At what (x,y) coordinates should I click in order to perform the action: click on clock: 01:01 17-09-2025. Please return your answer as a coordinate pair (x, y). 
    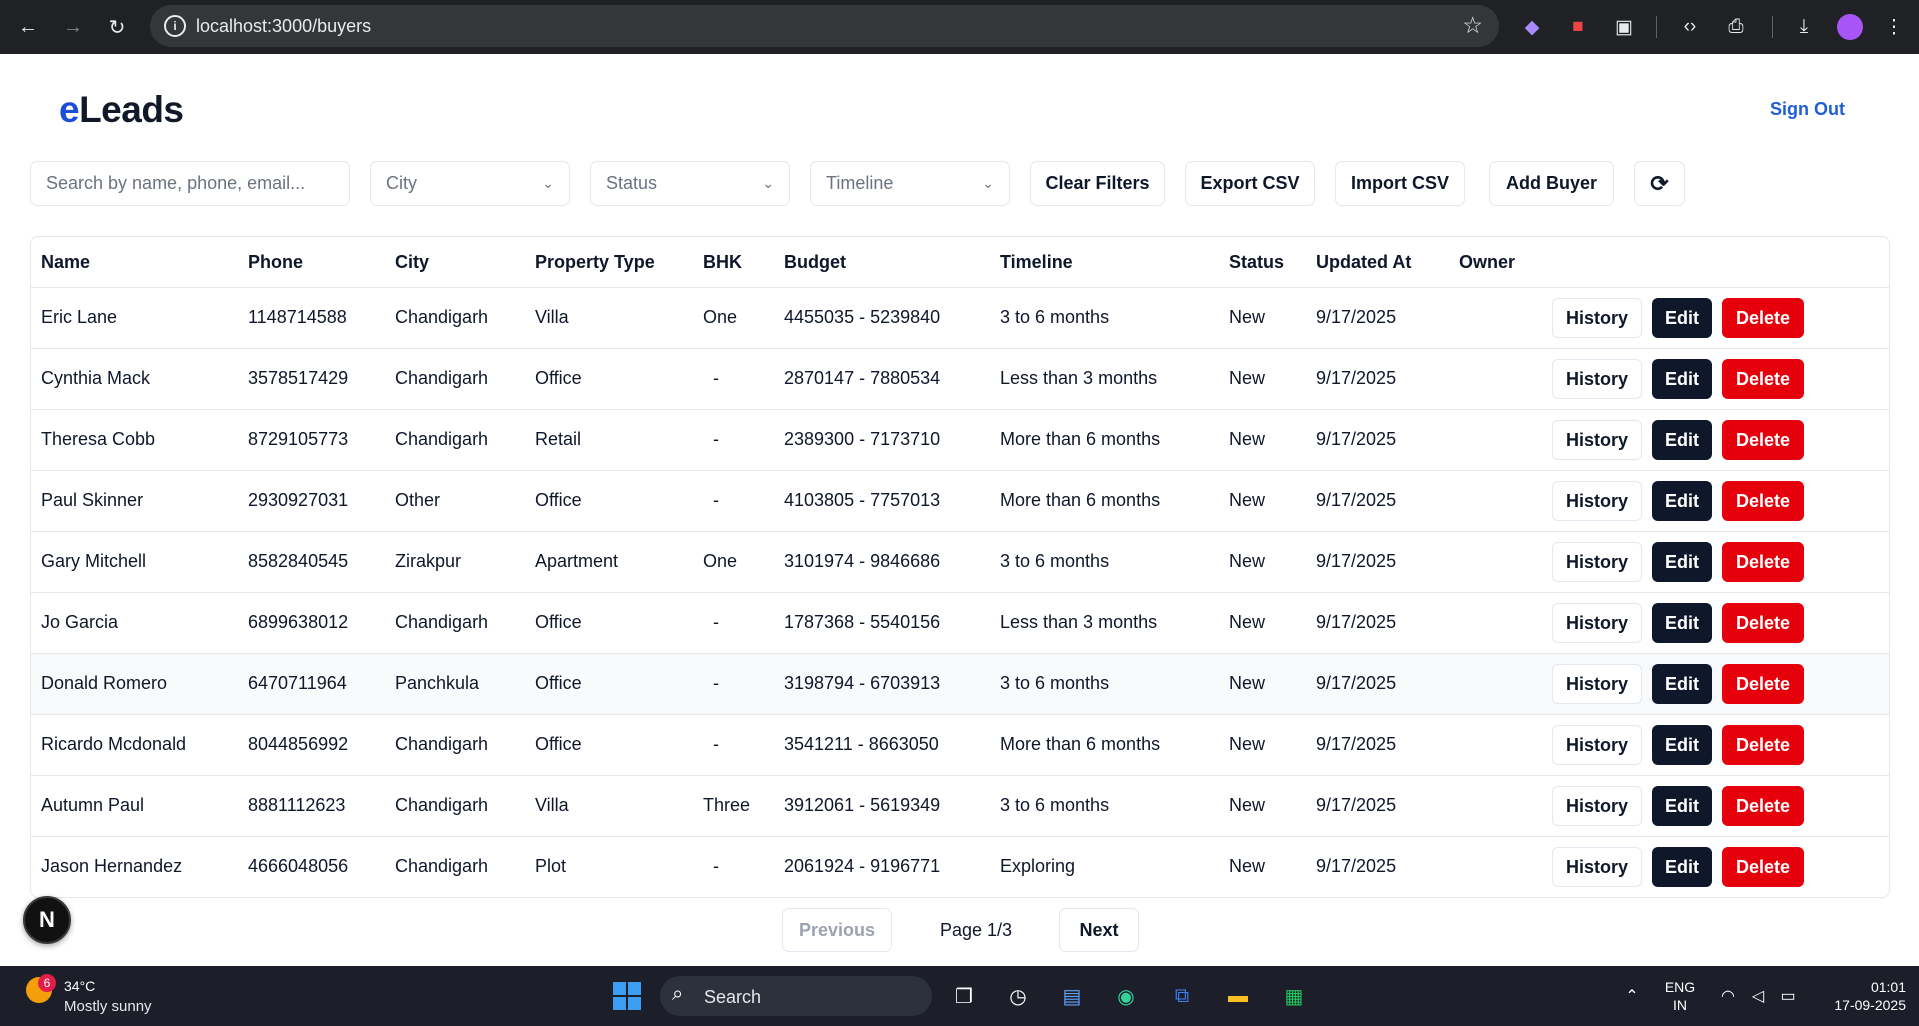
    Looking at the image, I should click on (1859, 996).